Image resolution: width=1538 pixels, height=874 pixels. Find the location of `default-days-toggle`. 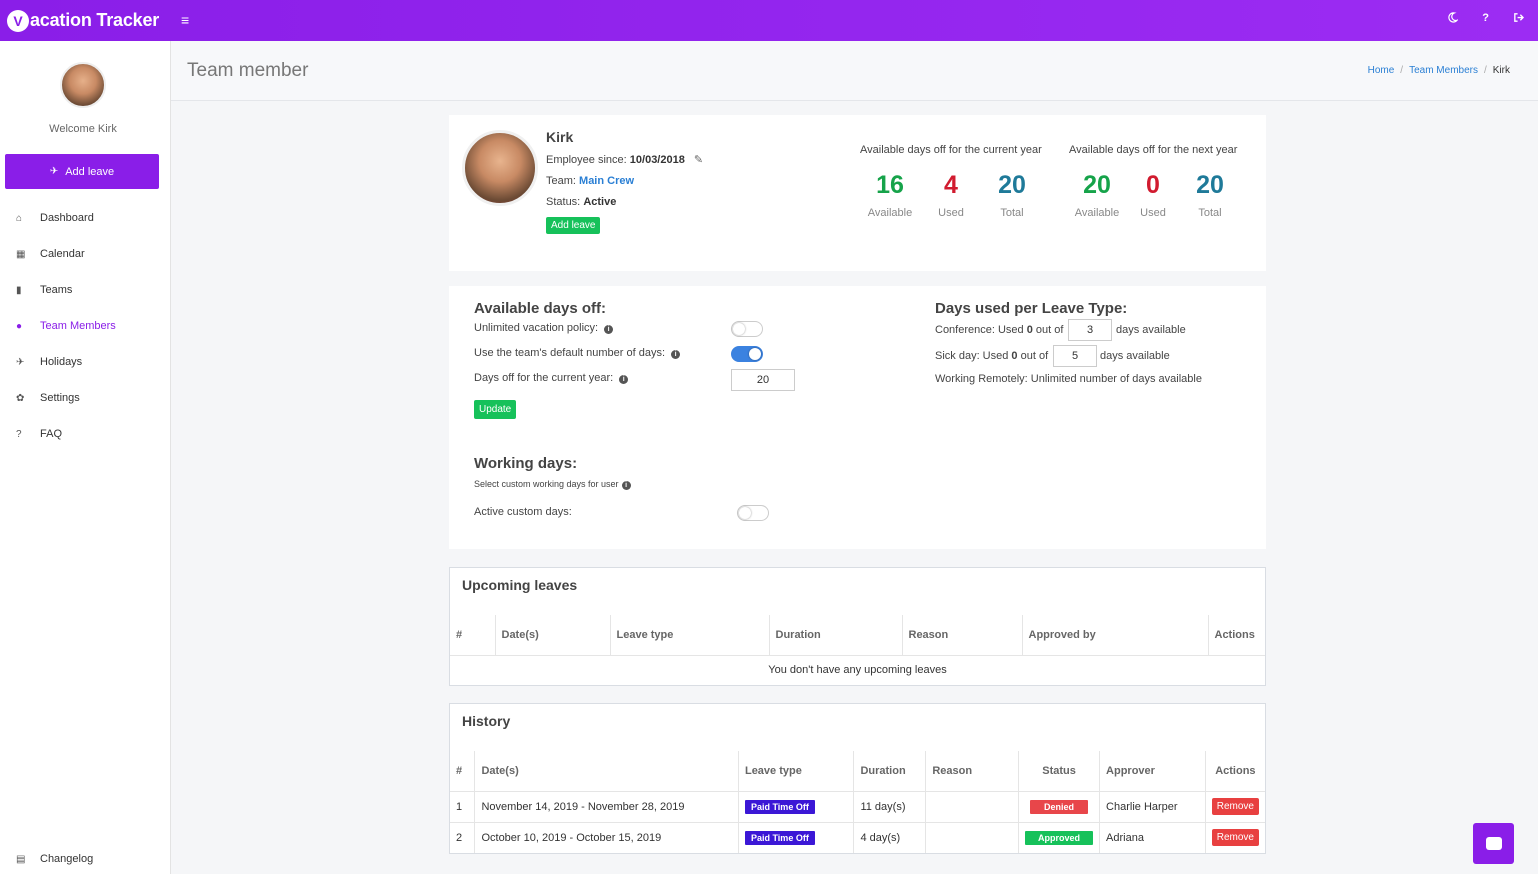

default-days-toggle is located at coordinates (747, 354).